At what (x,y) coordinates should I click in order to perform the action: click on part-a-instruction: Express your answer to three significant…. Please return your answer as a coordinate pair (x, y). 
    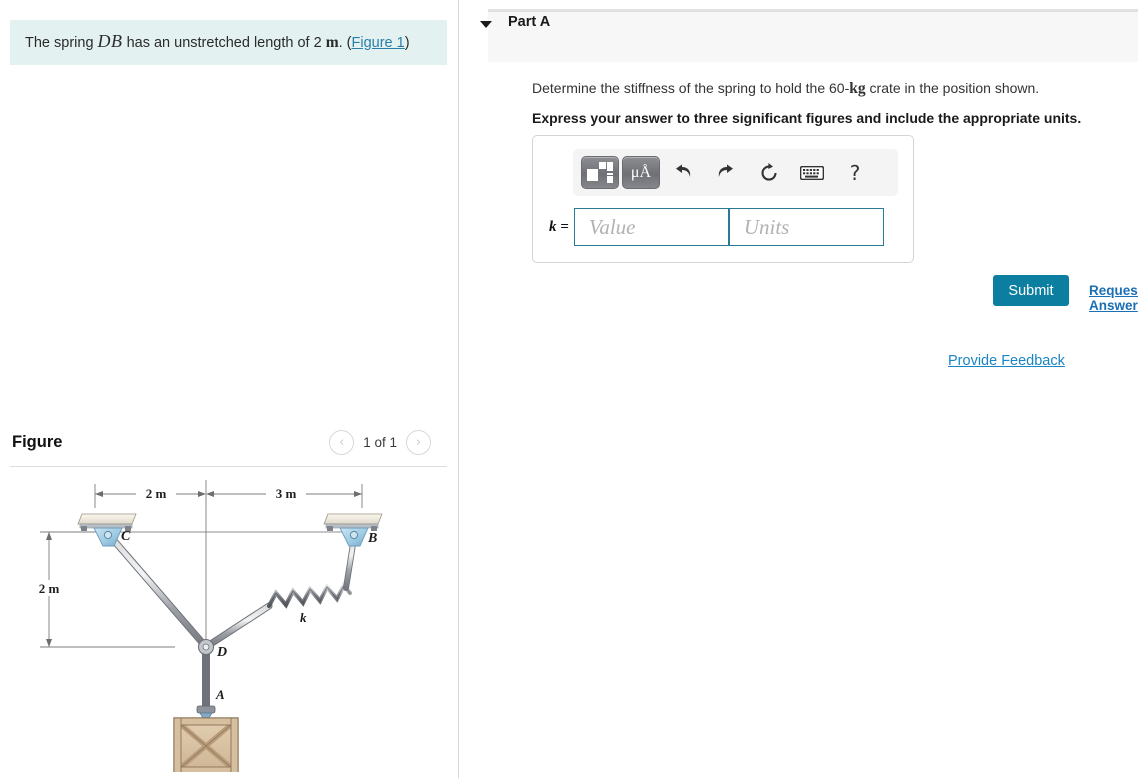
    Looking at the image, I should click on (807, 118).